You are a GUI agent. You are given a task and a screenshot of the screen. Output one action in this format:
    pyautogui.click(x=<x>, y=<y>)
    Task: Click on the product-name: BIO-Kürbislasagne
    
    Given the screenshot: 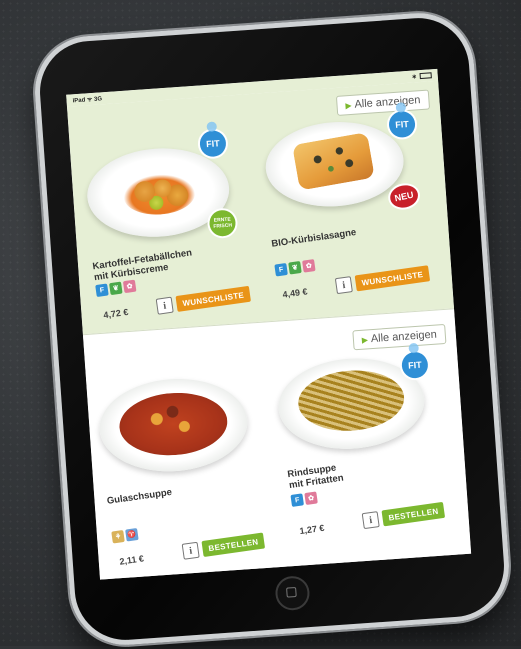 What is the action you would take?
    pyautogui.click(x=313, y=238)
    